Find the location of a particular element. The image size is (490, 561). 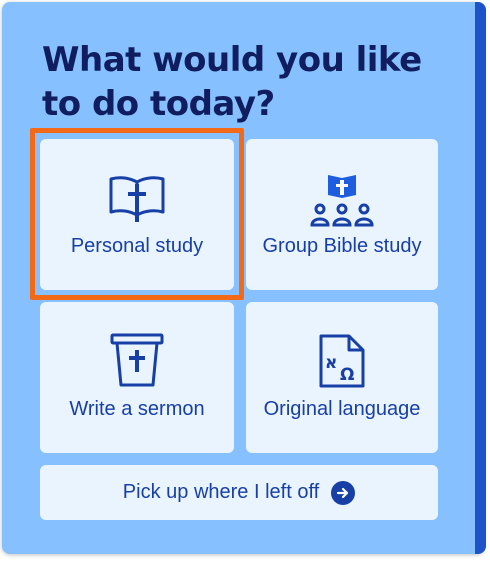

pick-up-label: Pick up where I left off is located at coordinates (221, 492).